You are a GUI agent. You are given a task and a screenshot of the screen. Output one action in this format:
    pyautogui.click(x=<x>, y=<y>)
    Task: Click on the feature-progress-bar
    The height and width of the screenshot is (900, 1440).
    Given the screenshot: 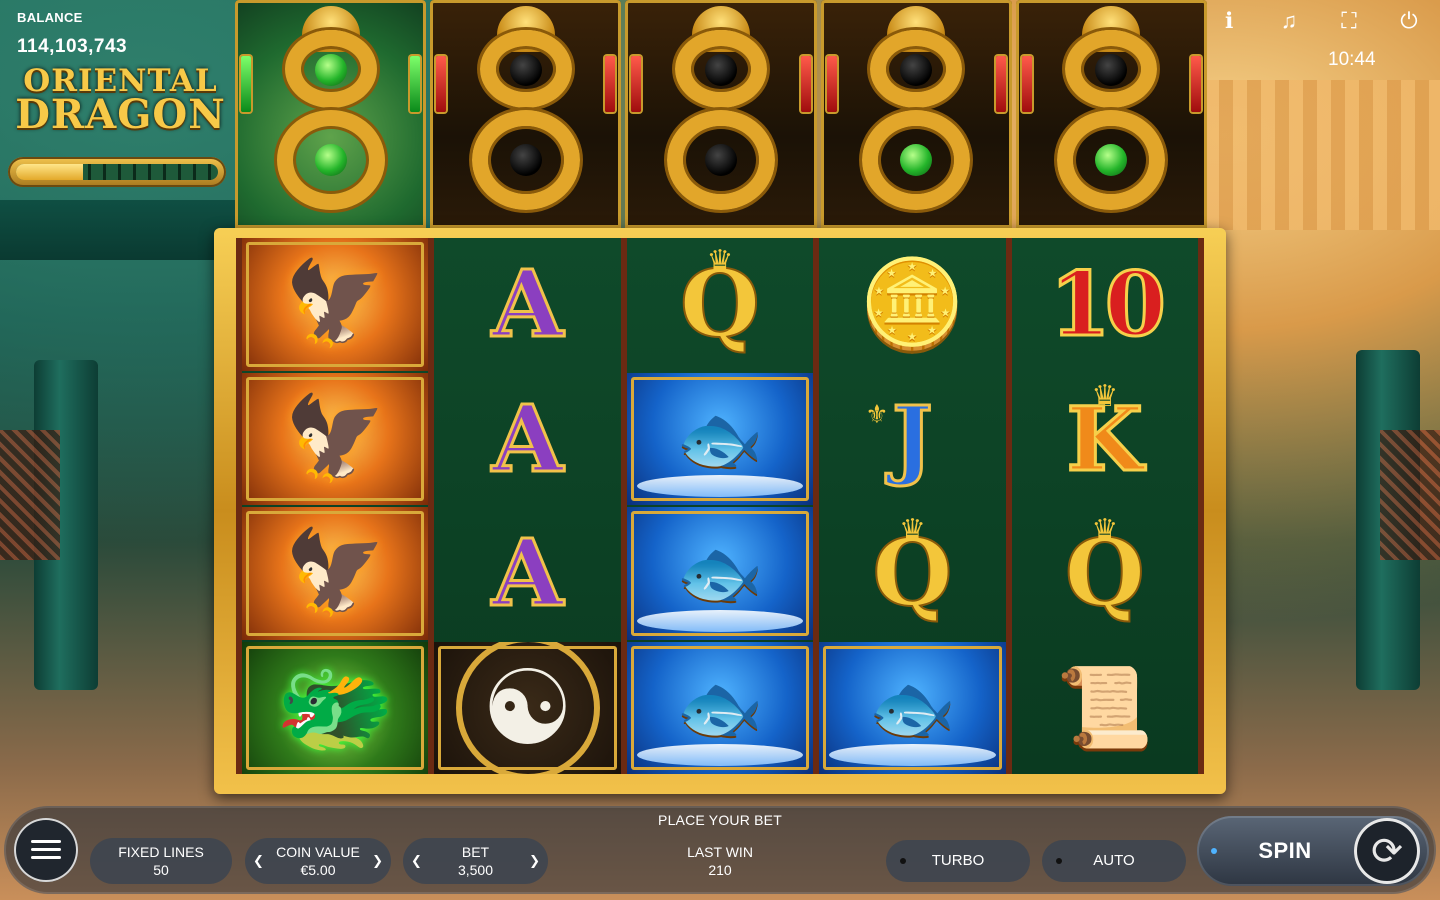 What is the action you would take?
    pyautogui.click(x=117, y=172)
    